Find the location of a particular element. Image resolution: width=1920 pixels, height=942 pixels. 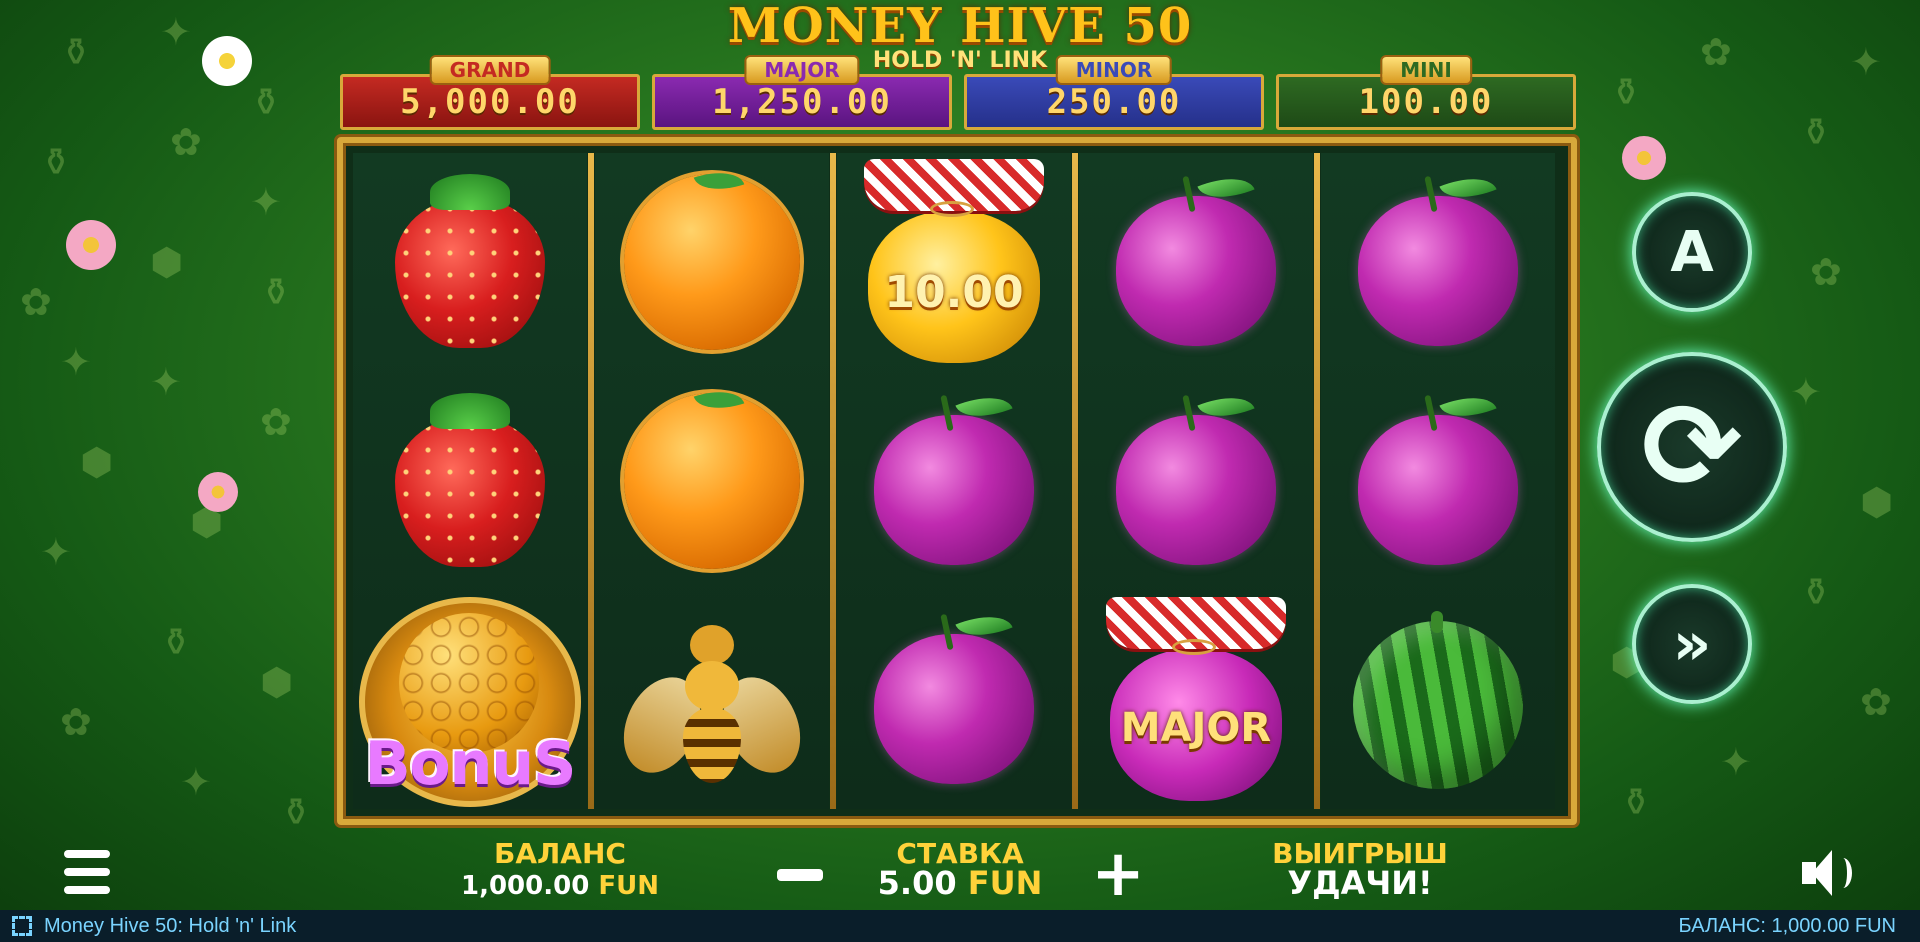

watermelon-symbol is located at coordinates (1438, 700).